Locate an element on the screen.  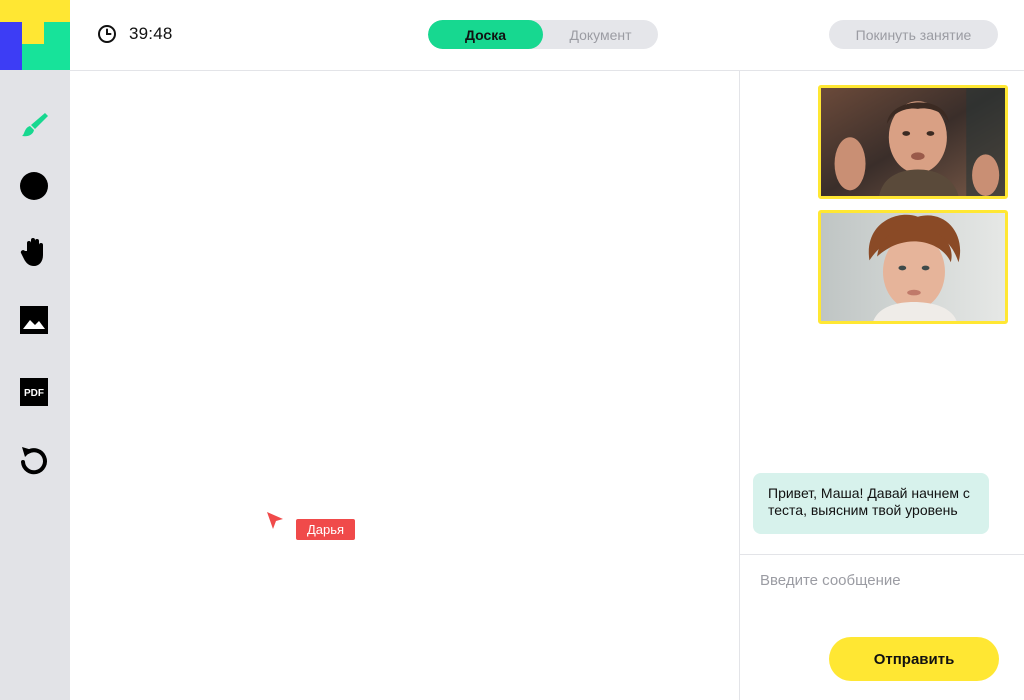
tool-sidebar: PDF is located at coordinates (35, 385).